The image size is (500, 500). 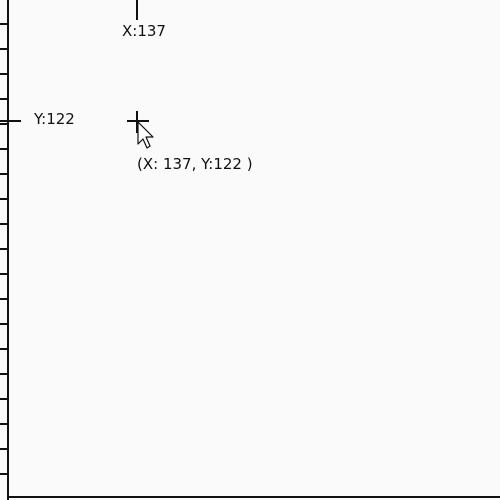 What do you see at coordinates (4, 249) in the screenshot?
I see `vertical-ruler-ticks` at bounding box center [4, 249].